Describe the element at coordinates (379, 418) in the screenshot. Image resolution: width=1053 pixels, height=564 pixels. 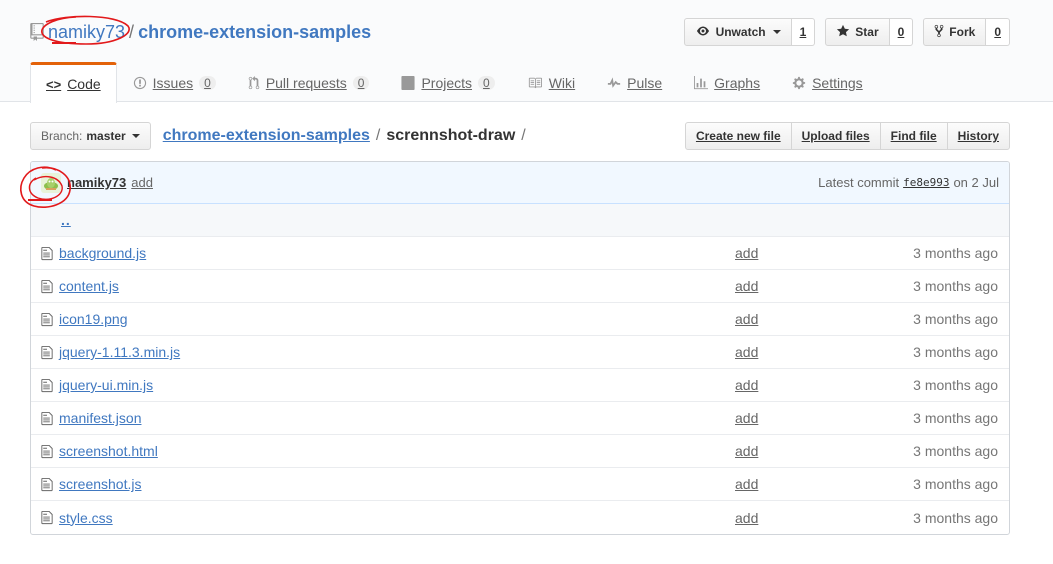
I see `file-name-link: manifest.json` at that location.